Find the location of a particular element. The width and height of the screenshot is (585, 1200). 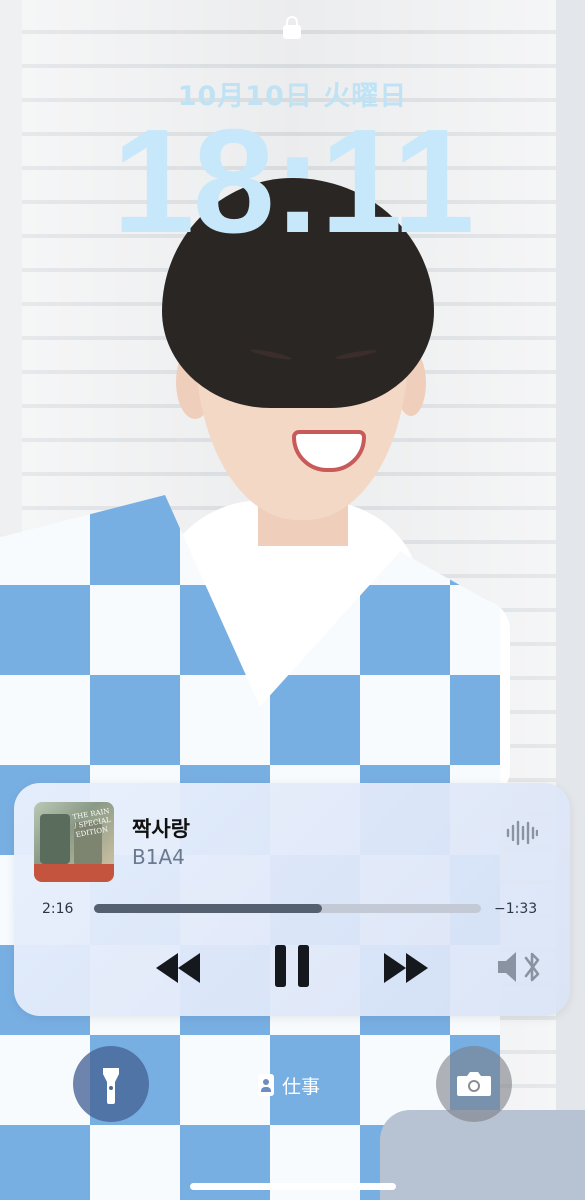

flashlight-button is located at coordinates (111, 1084).